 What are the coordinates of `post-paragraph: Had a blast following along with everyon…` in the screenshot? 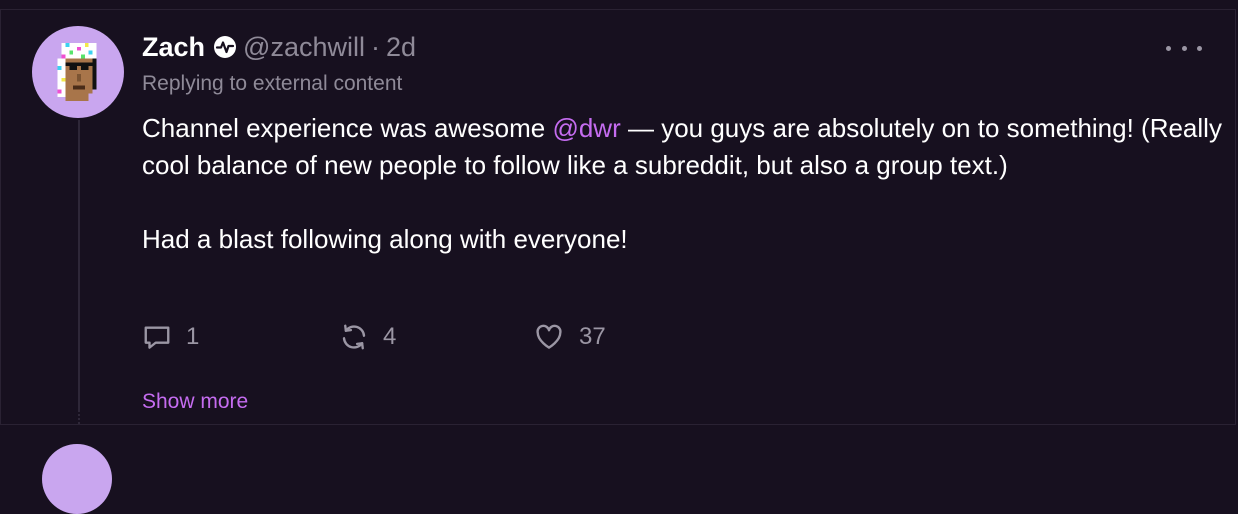 It's located at (385, 239).